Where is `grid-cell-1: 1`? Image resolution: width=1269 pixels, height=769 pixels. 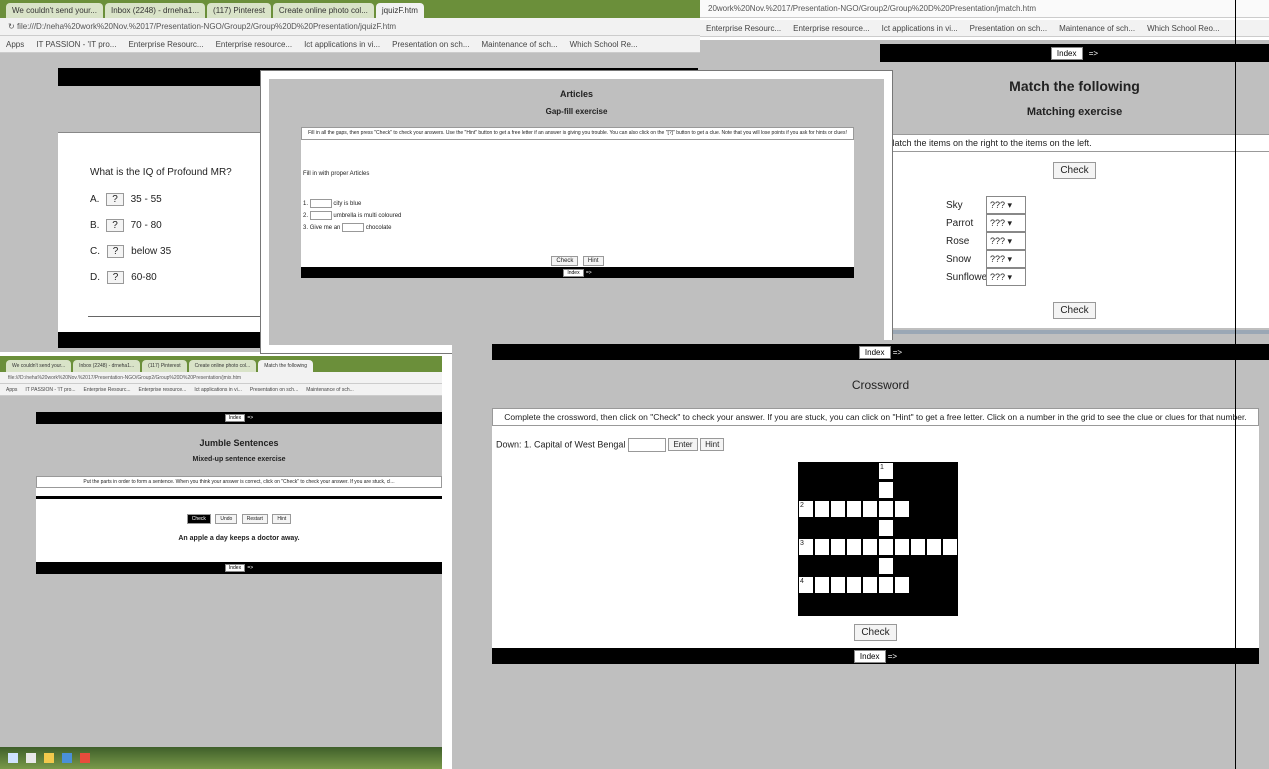 grid-cell-1: 1 is located at coordinates (886, 471).